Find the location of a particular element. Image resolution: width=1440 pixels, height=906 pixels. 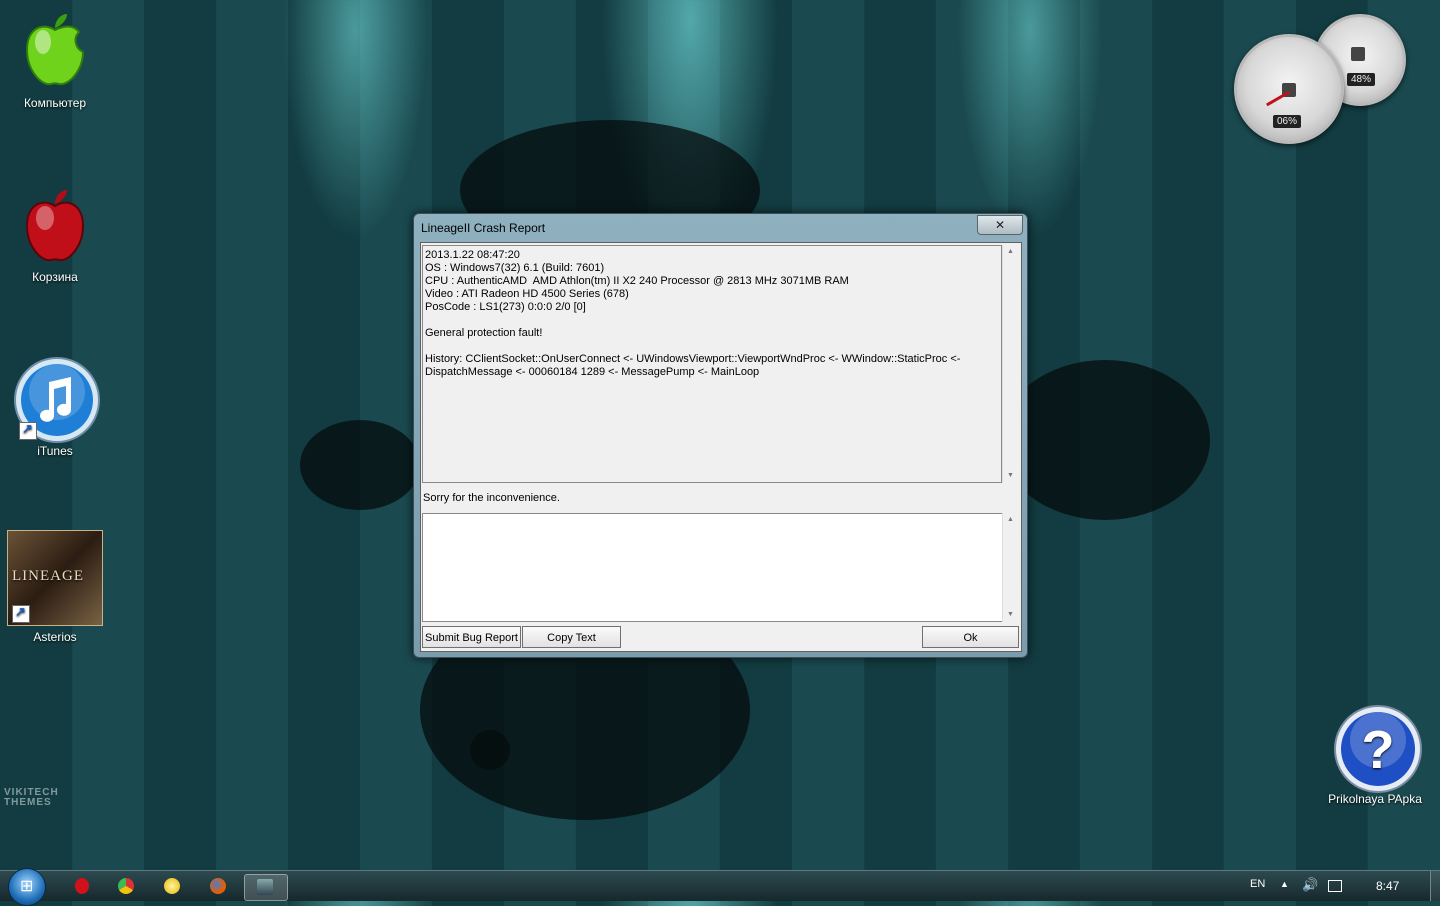

media-player-icon is located at coordinates (172, 886).